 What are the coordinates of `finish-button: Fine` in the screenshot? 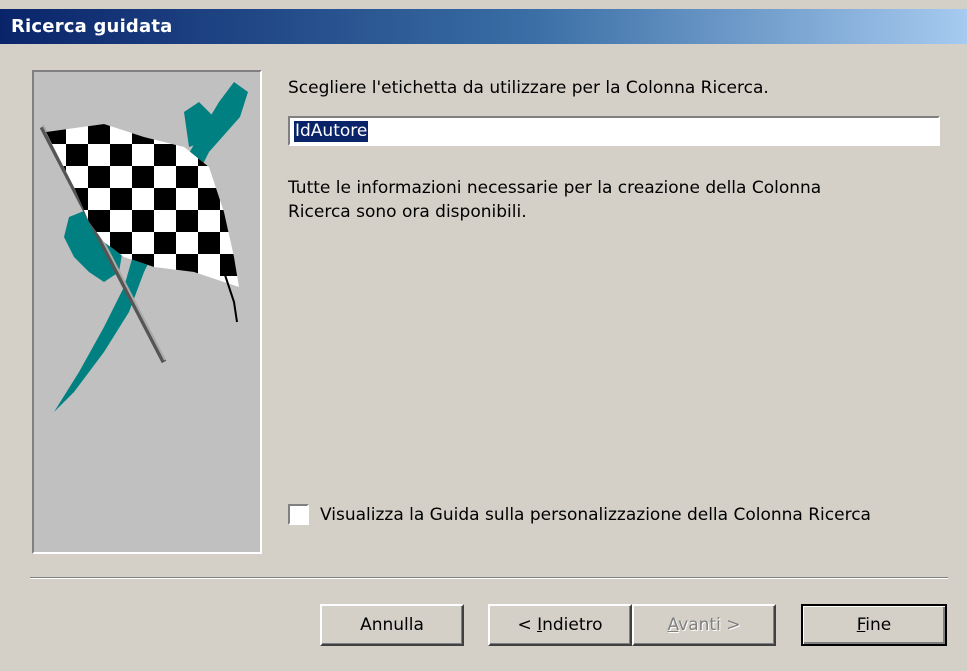 It's located at (874, 625).